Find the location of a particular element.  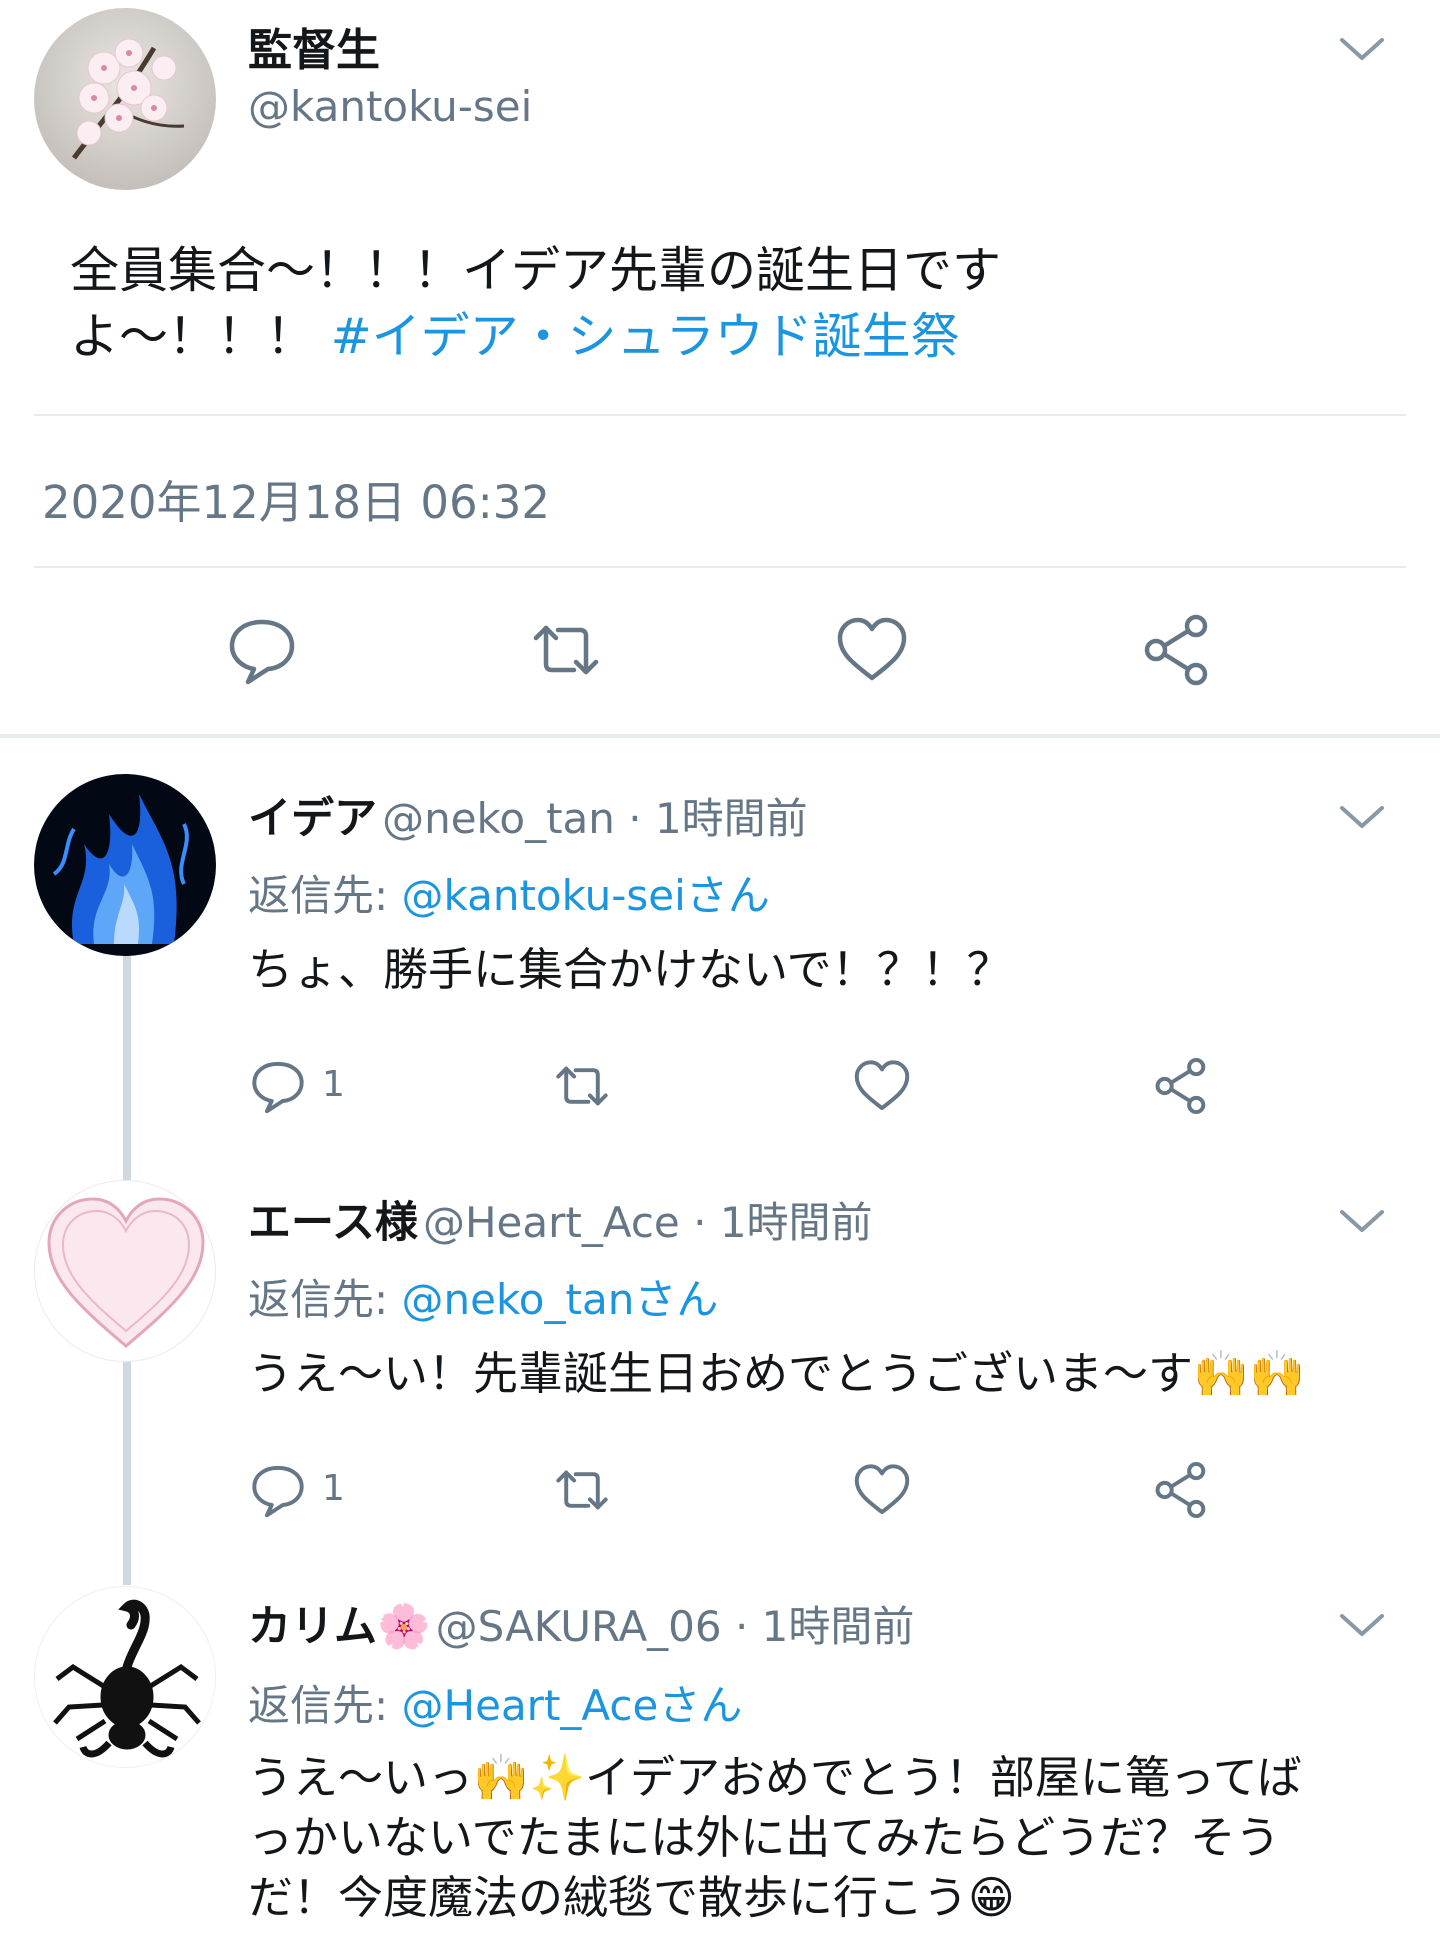

hashtag-link: #イデア・シュラウド誕生祭 is located at coordinates (645, 336).